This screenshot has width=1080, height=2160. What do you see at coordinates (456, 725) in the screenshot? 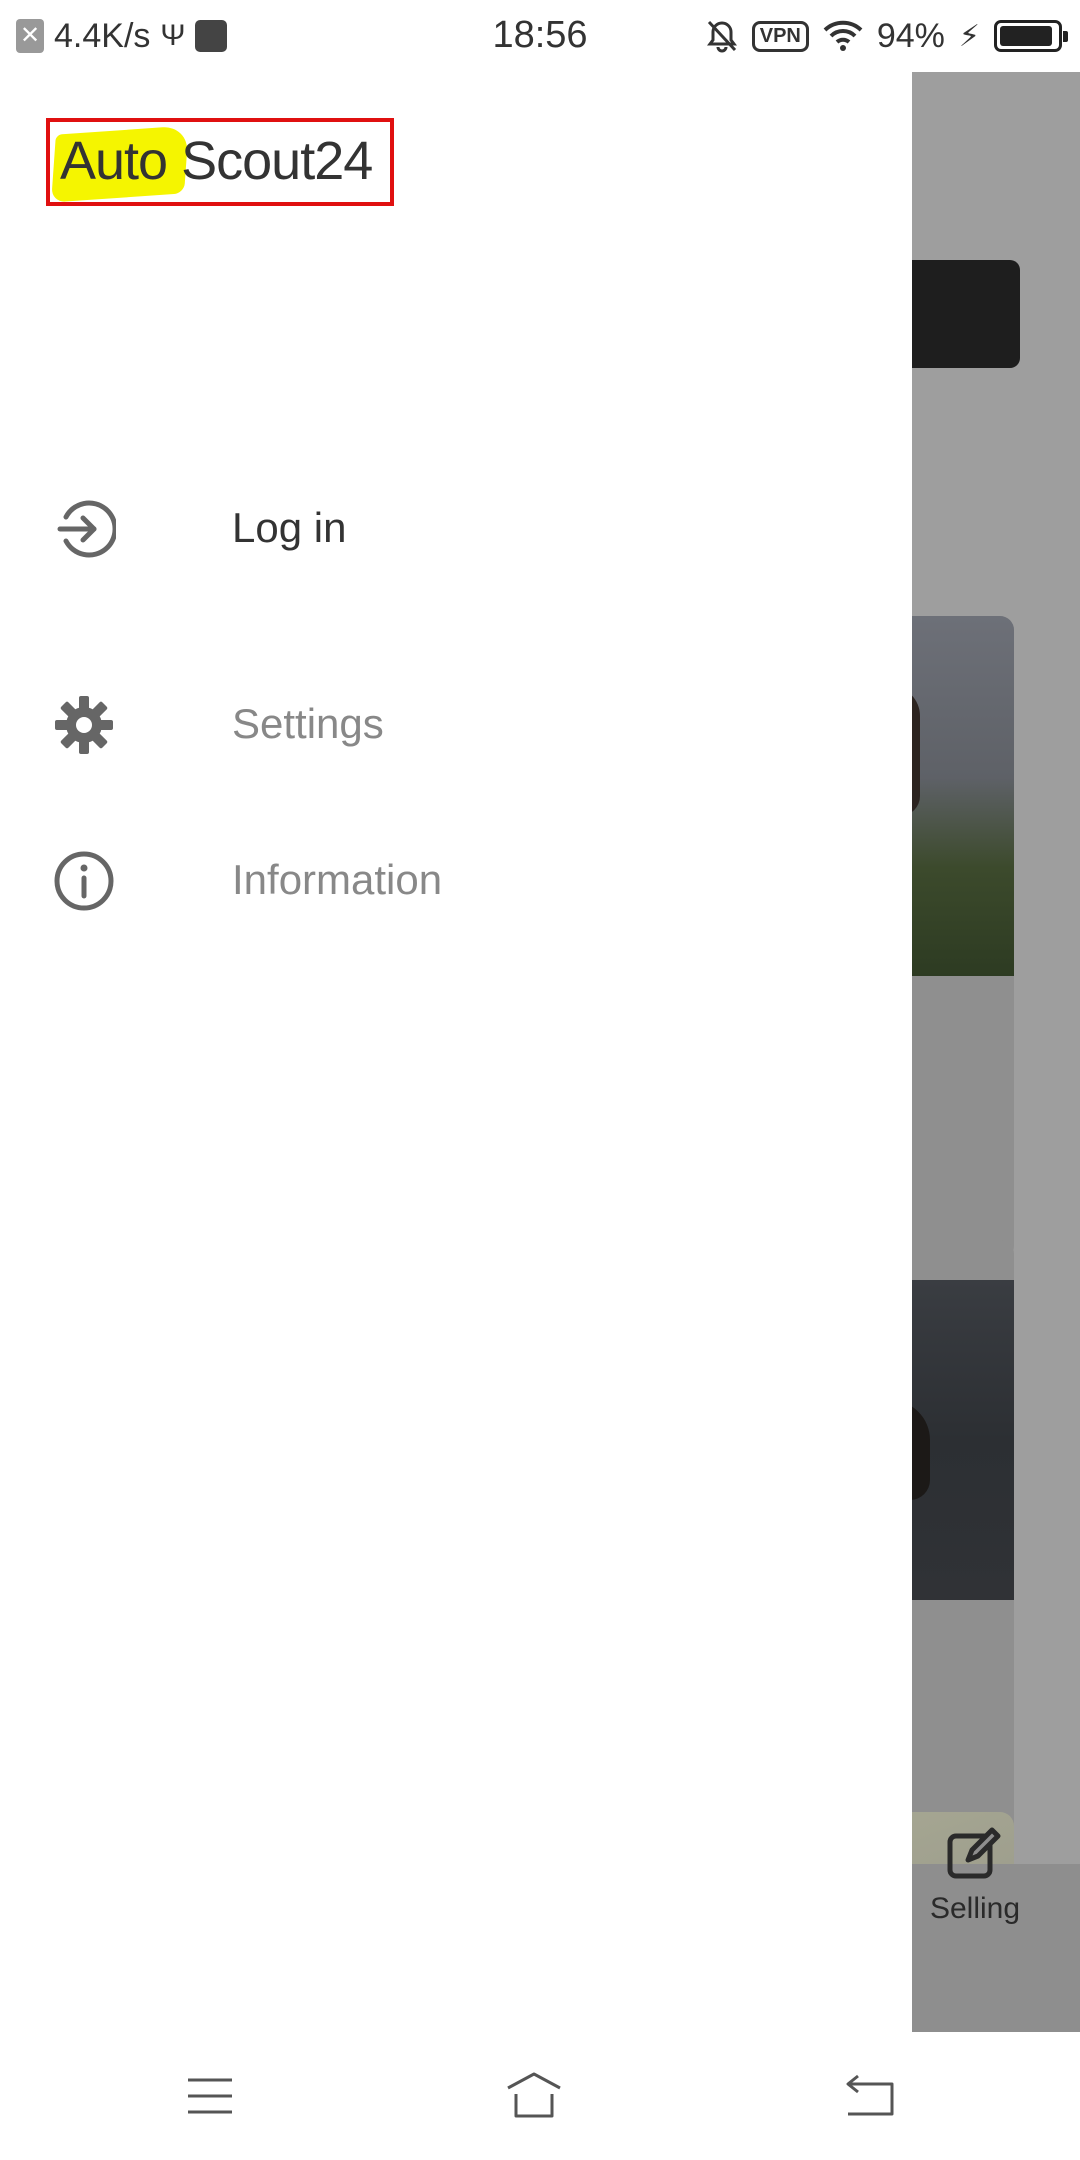
I see `drawer-item-settings: Settings` at bounding box center [456, 725].